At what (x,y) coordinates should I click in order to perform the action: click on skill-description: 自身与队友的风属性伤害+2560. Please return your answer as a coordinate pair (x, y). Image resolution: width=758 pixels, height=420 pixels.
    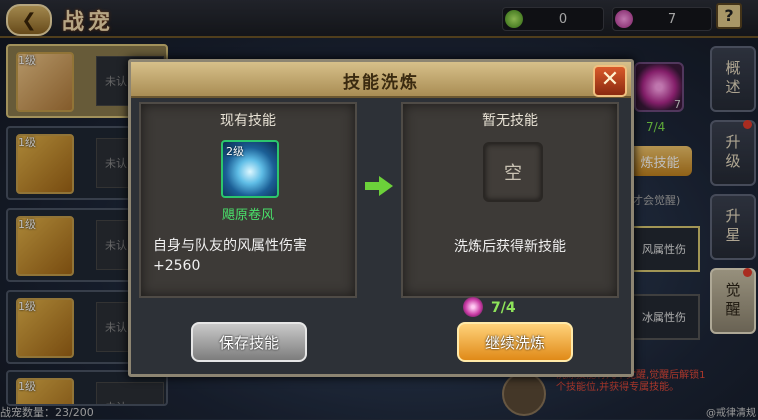
    Looking at the image, I should click on (230, 256).